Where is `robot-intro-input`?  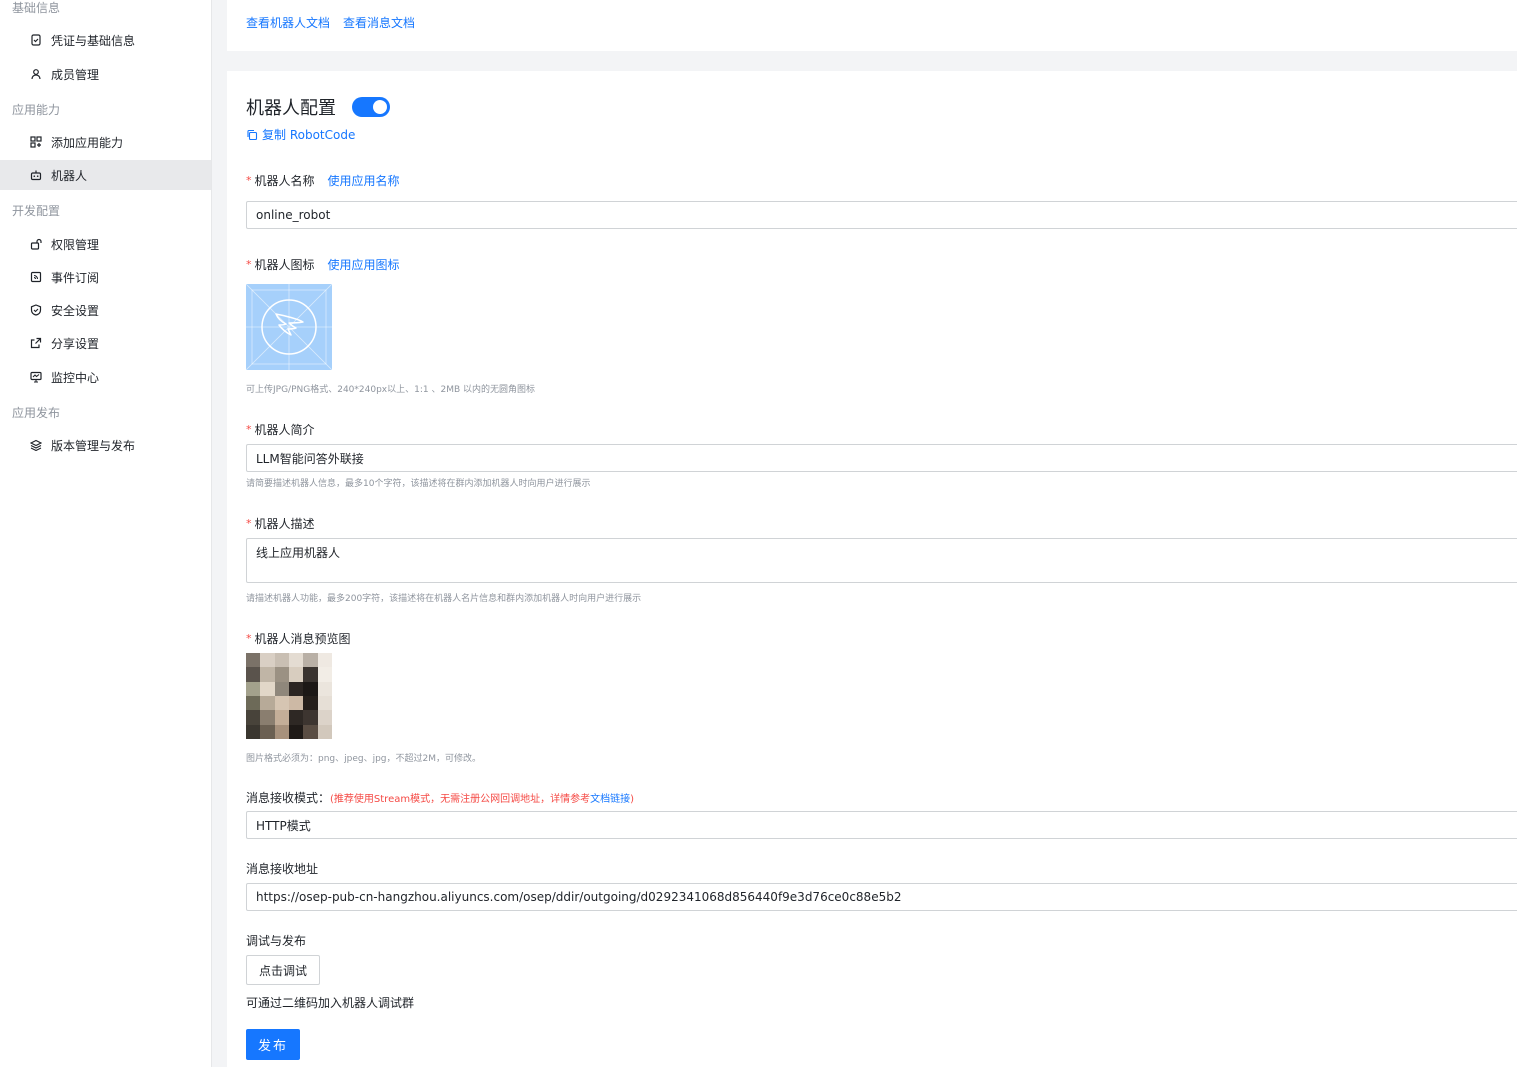 robot-intro-input is located at coordinates (881, 458).